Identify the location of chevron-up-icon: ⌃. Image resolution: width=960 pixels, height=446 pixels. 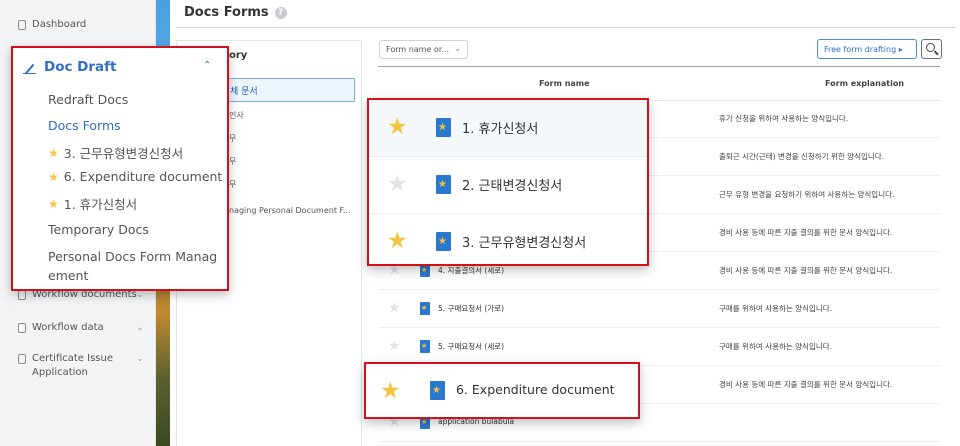
(207, 65).